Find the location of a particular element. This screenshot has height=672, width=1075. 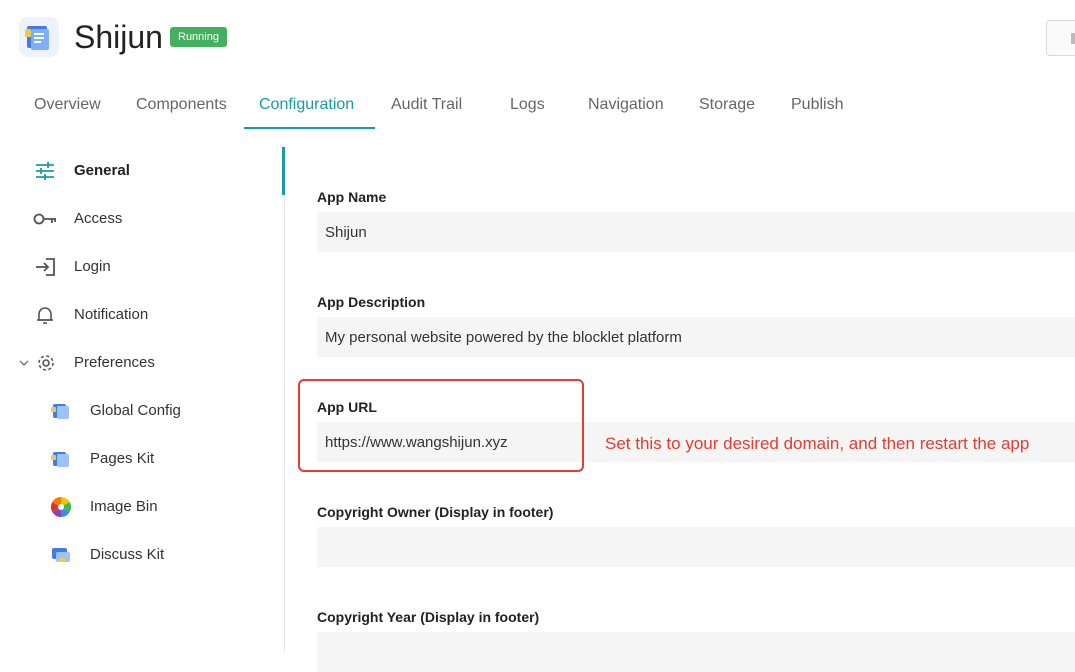

page-title: Shijun is located at coordinates (118, 37).